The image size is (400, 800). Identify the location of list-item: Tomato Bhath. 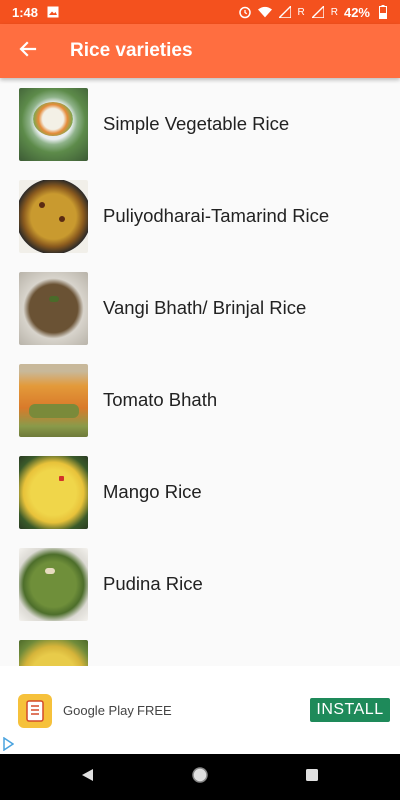
(200, 400).